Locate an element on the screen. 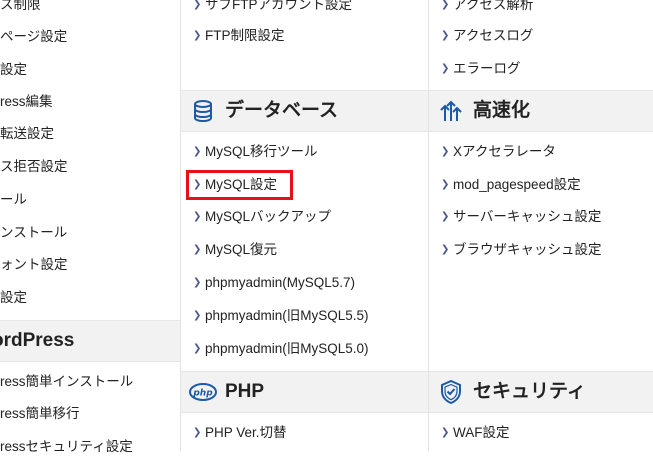  section-header-php: php PHP is located at coordinates (304, 392).